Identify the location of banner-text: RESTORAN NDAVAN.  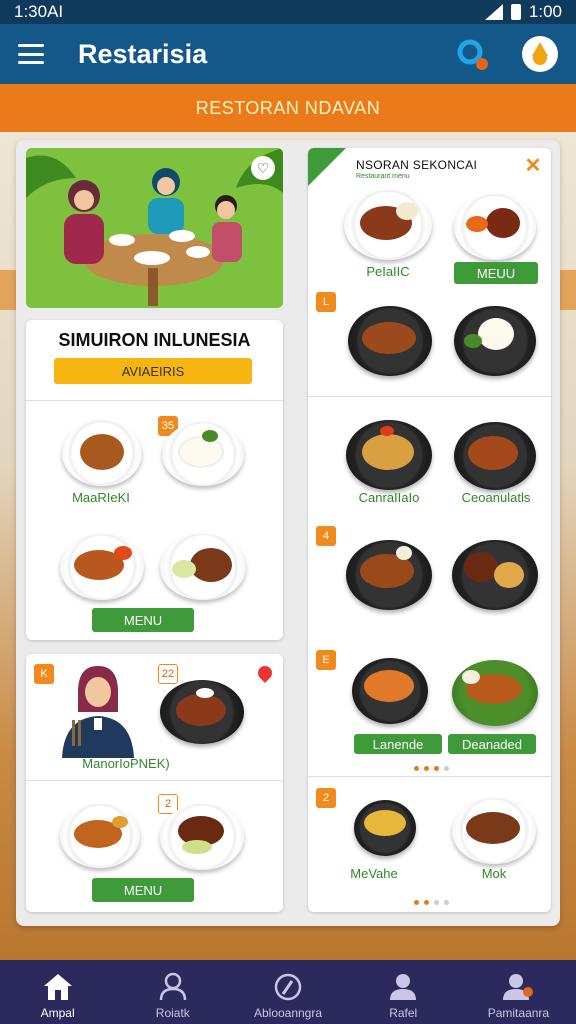
(288, 107).